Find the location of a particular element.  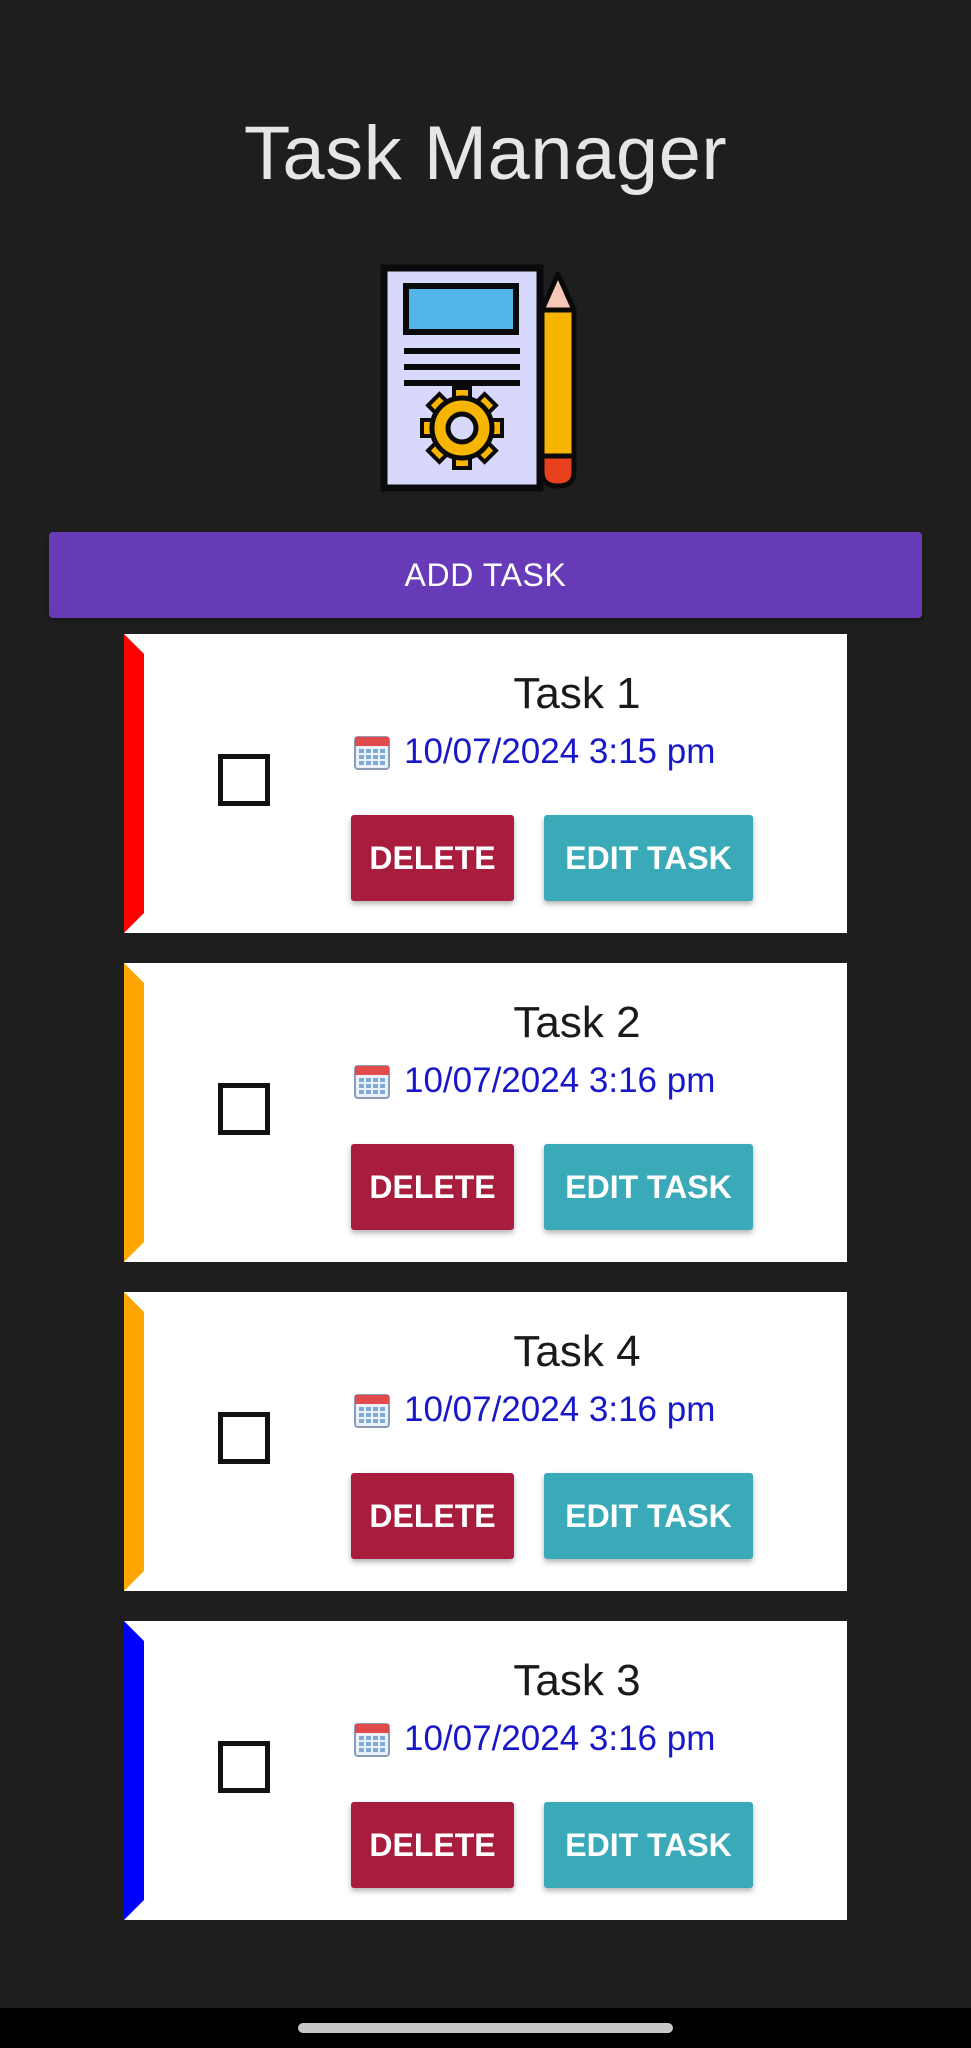

task-name: Task 4 is located at coordinates (577, 1351).